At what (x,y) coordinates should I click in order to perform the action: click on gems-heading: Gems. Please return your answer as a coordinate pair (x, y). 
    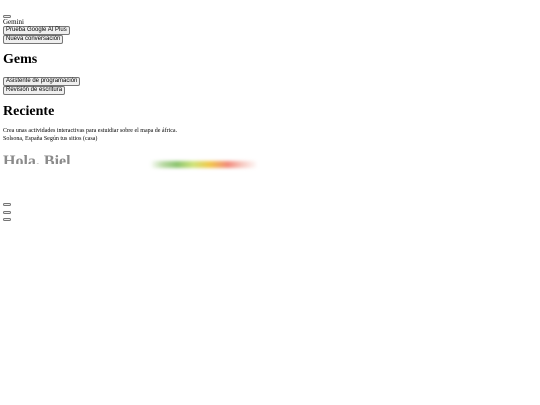
    Looking at the image, I should click on (20, 59).